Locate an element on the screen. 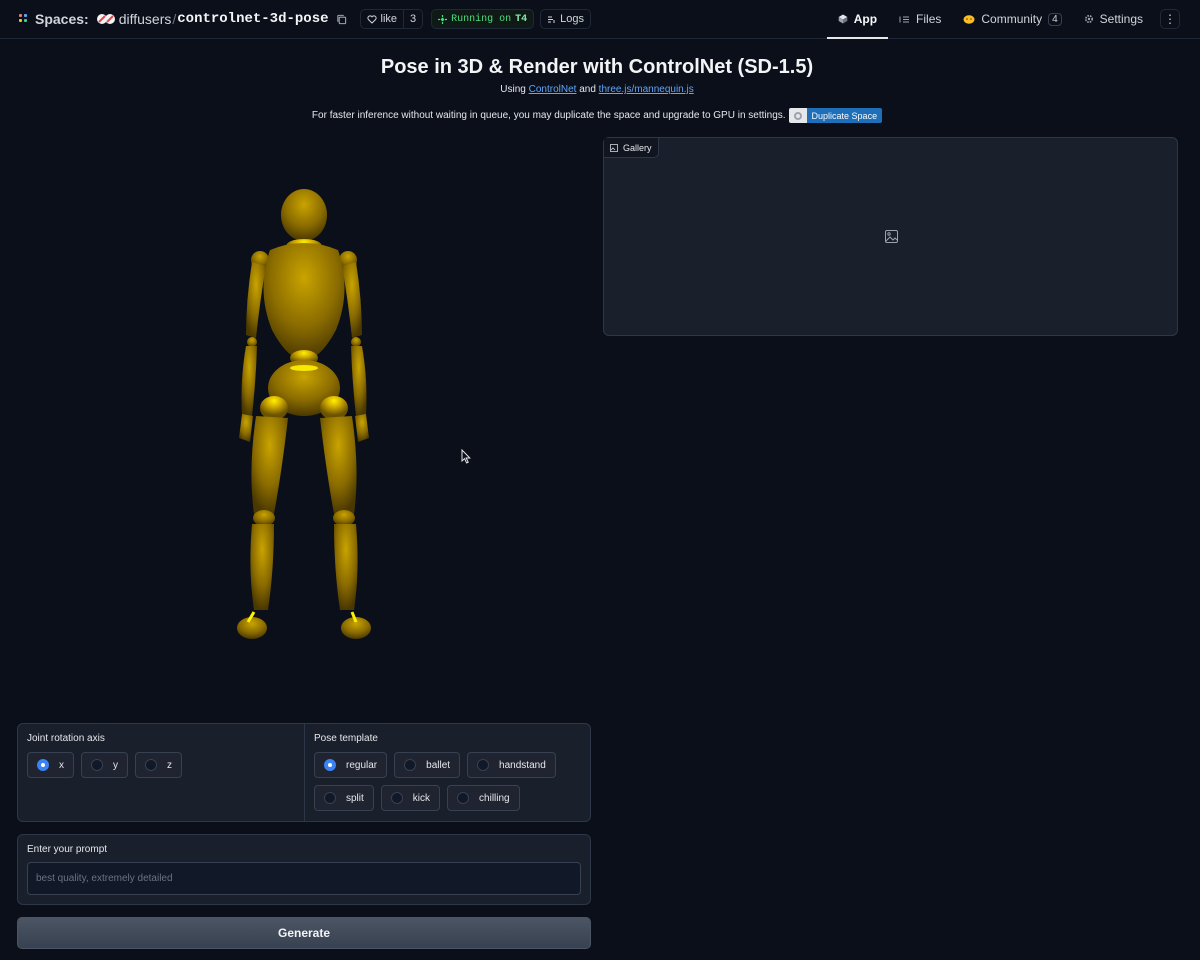 The height and width of the screenshot is (960, 1200). pose-option-regular: regular is located at coordinates (351, 765).